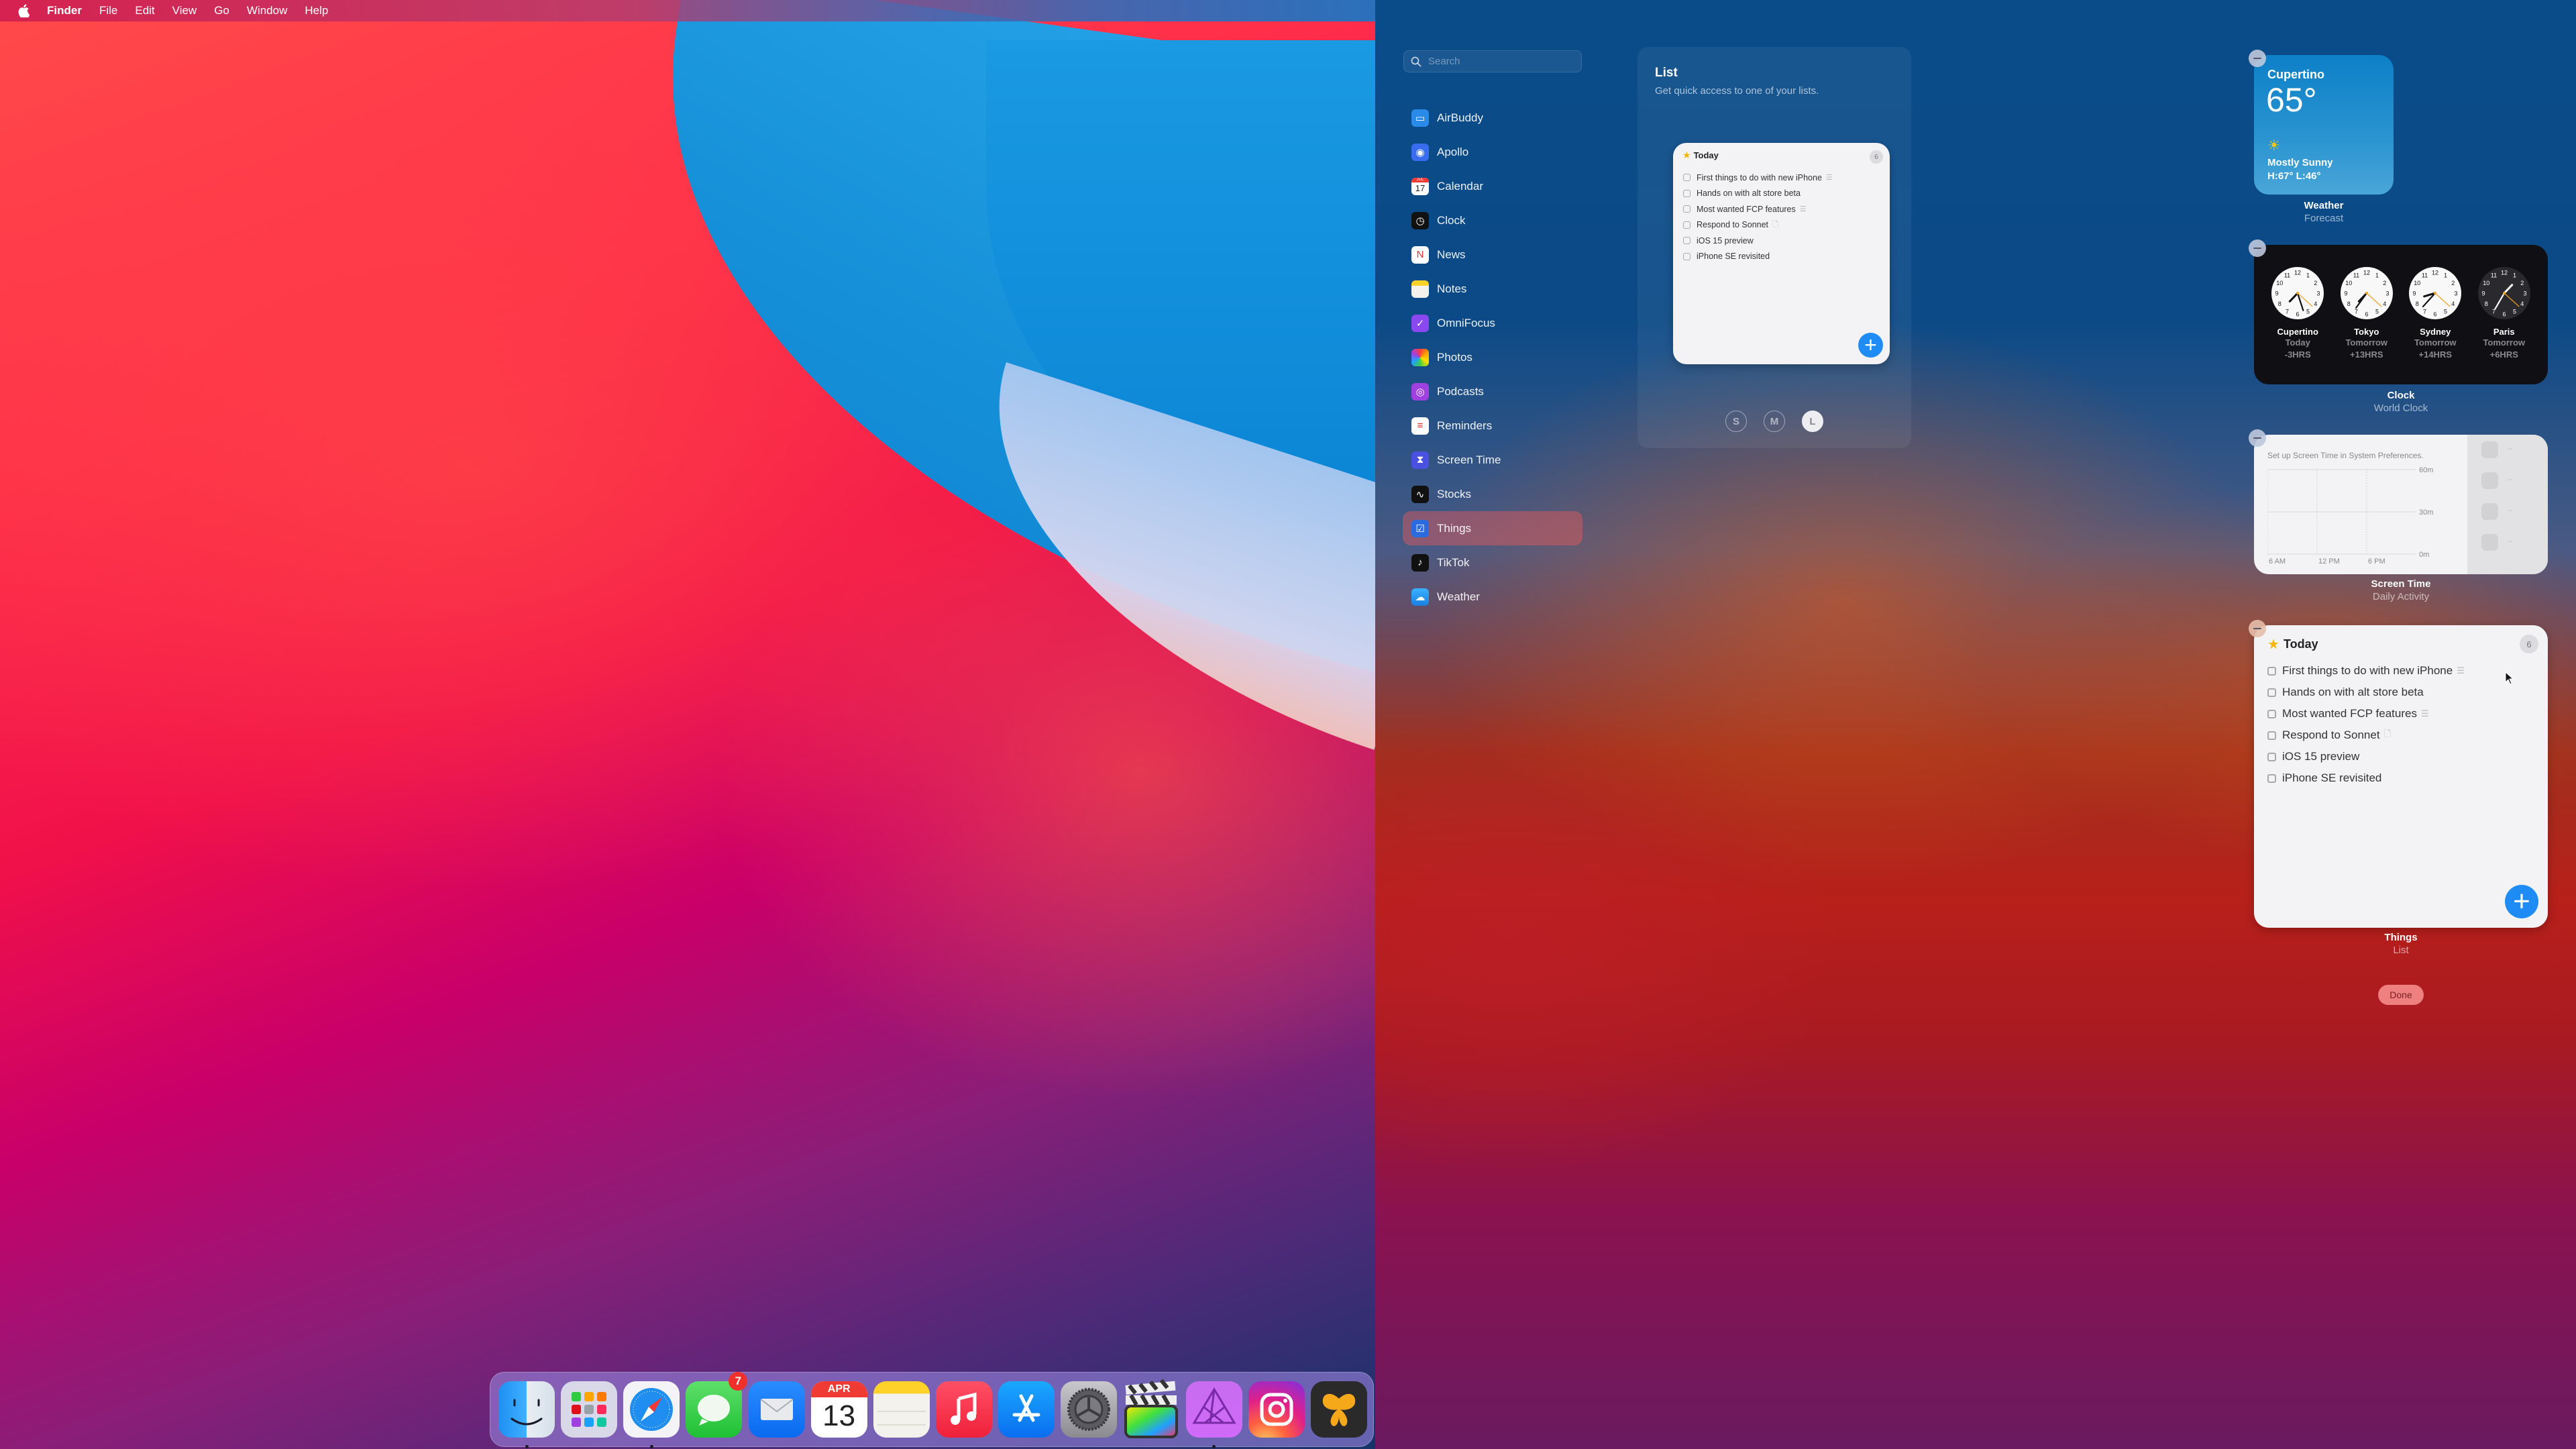  What do you see at coordinates (2387, 734) in the screenshot?
I see `note-icon: 🗋` at bounding box center [2387, 734].